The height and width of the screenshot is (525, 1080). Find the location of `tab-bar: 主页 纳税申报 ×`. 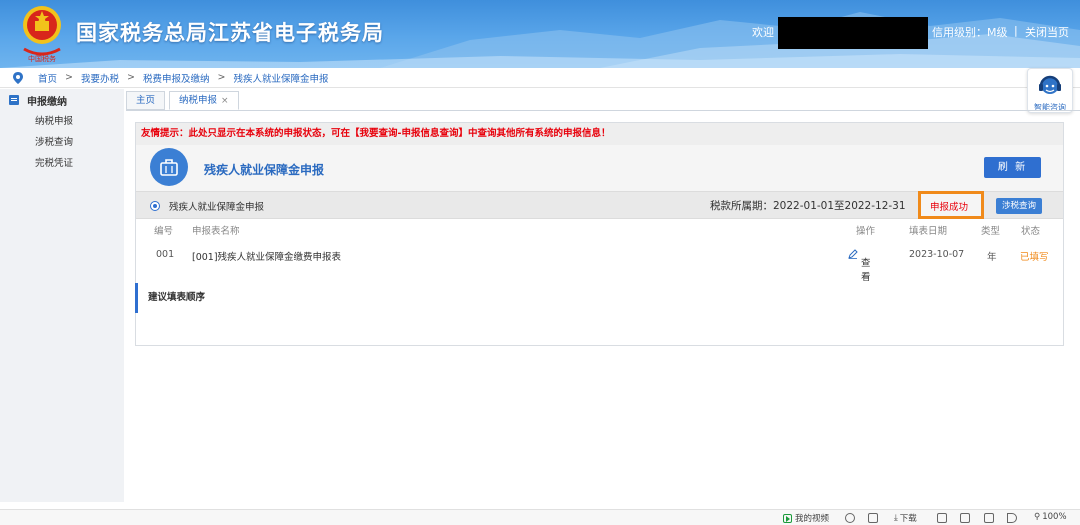

tab-bar: 主页 纳税申报 × is located at coordinates (184, 101).